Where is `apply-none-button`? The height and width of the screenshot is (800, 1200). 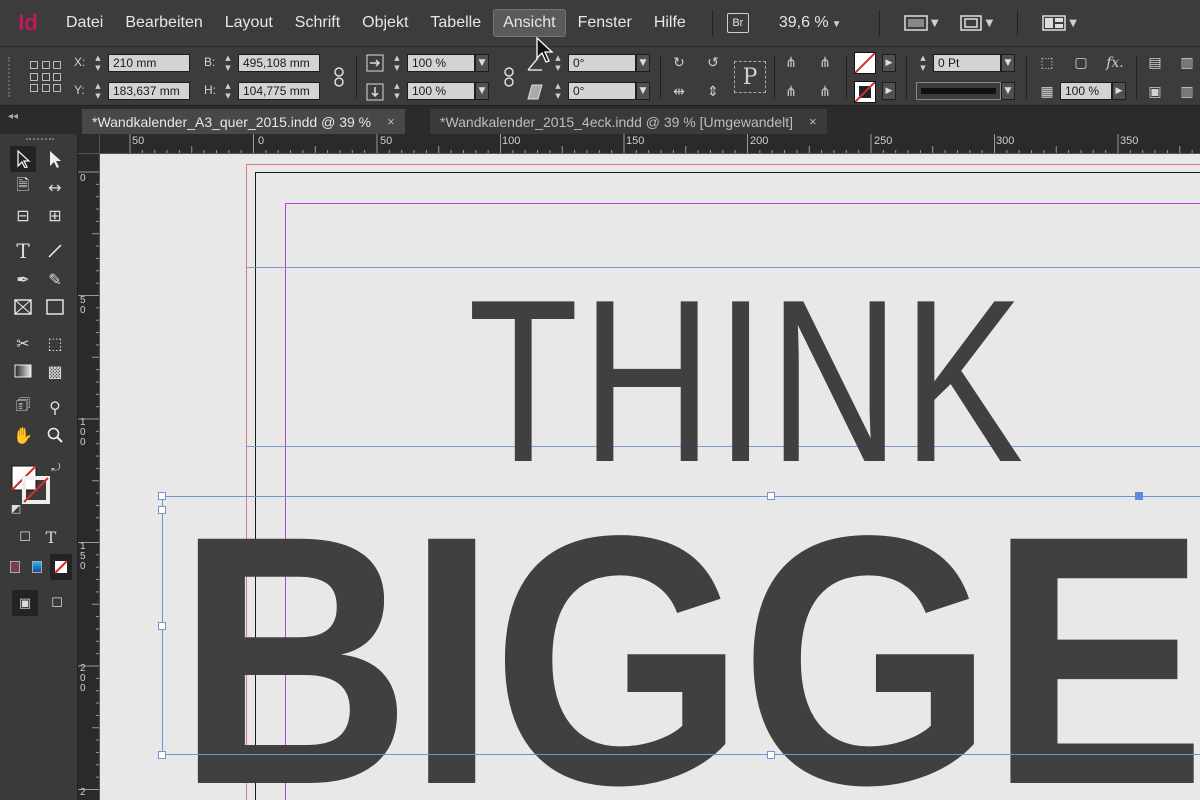 apply-none-button is located at coordinates (61, 567).